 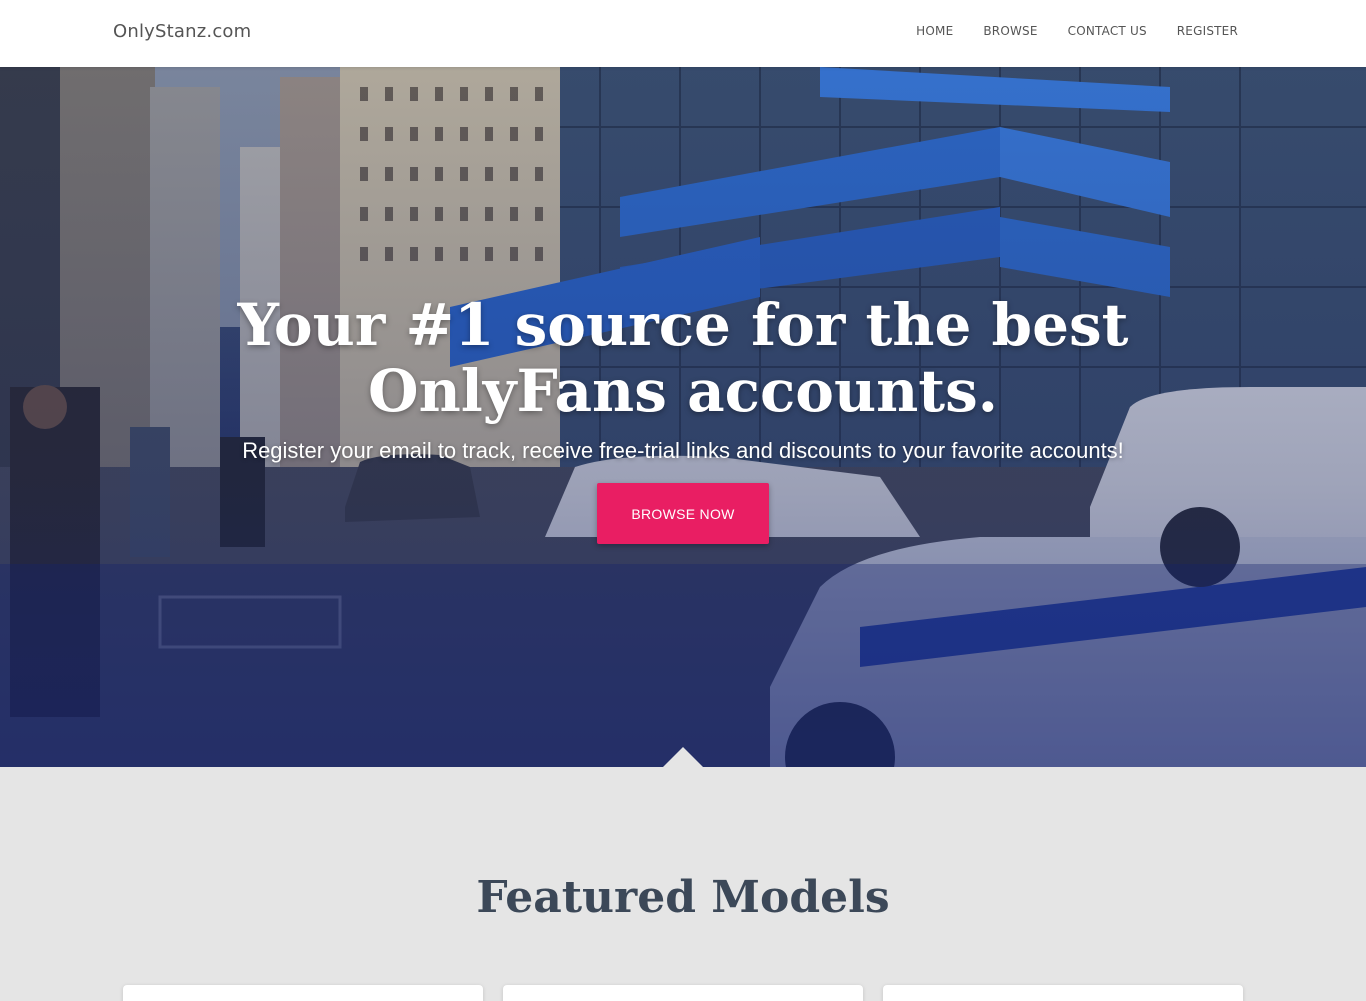 I want to click on main-nav: HOME BROWSE CONTACT US REGISTER, so click(x=1077, y=31).